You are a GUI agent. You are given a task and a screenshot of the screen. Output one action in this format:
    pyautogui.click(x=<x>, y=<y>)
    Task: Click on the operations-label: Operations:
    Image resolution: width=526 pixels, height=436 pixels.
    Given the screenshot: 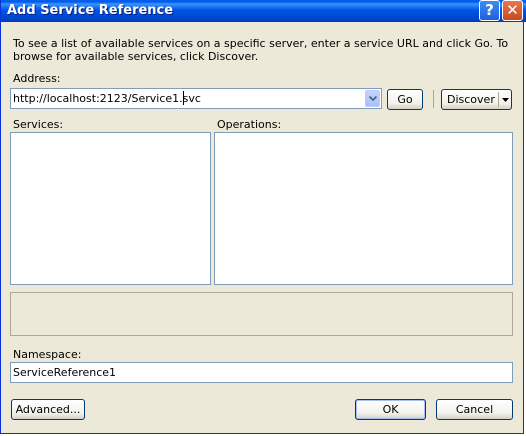 What is the action you would take?
    pyautogui.click(x=249, y=124)
    